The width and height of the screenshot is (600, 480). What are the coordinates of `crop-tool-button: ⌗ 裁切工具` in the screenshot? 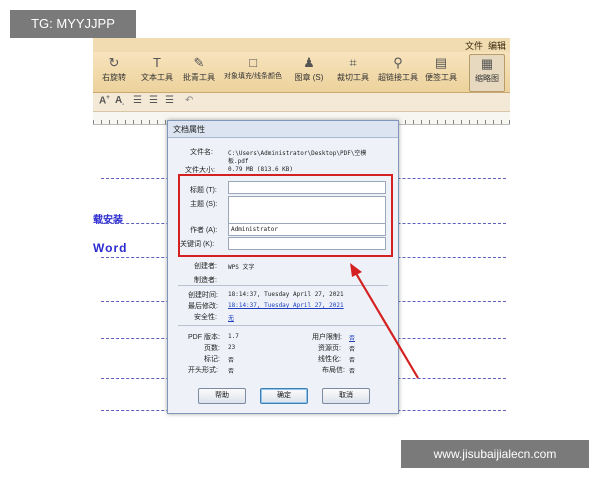 It's located at (353, 72).